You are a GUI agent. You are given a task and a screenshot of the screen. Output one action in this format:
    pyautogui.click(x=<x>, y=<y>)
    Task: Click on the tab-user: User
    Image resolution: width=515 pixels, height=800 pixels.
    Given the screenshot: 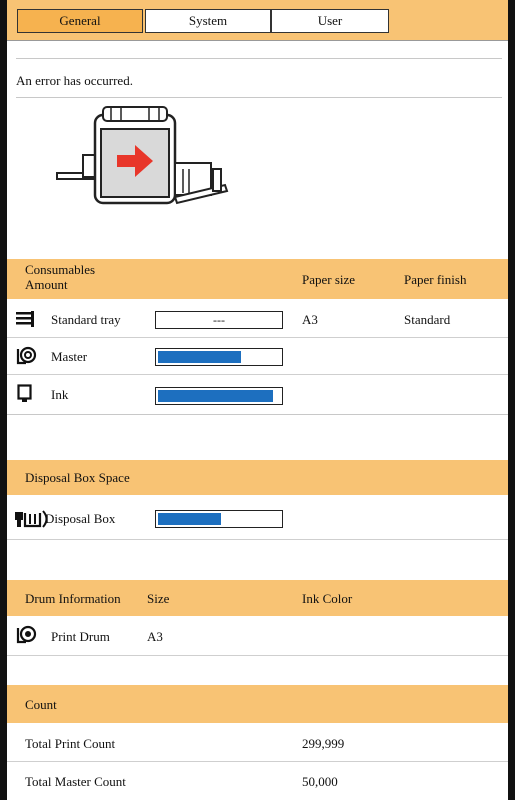 What is the action you would take?
    pyautogui.click(x=330, y=21)
    